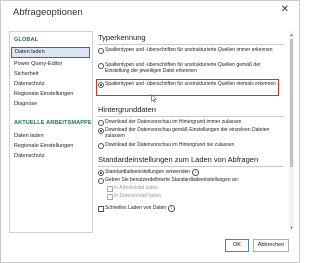 The width and height of the screenshot is (320, 263). I want to click on close-icon: ✕, so click(285, 10).